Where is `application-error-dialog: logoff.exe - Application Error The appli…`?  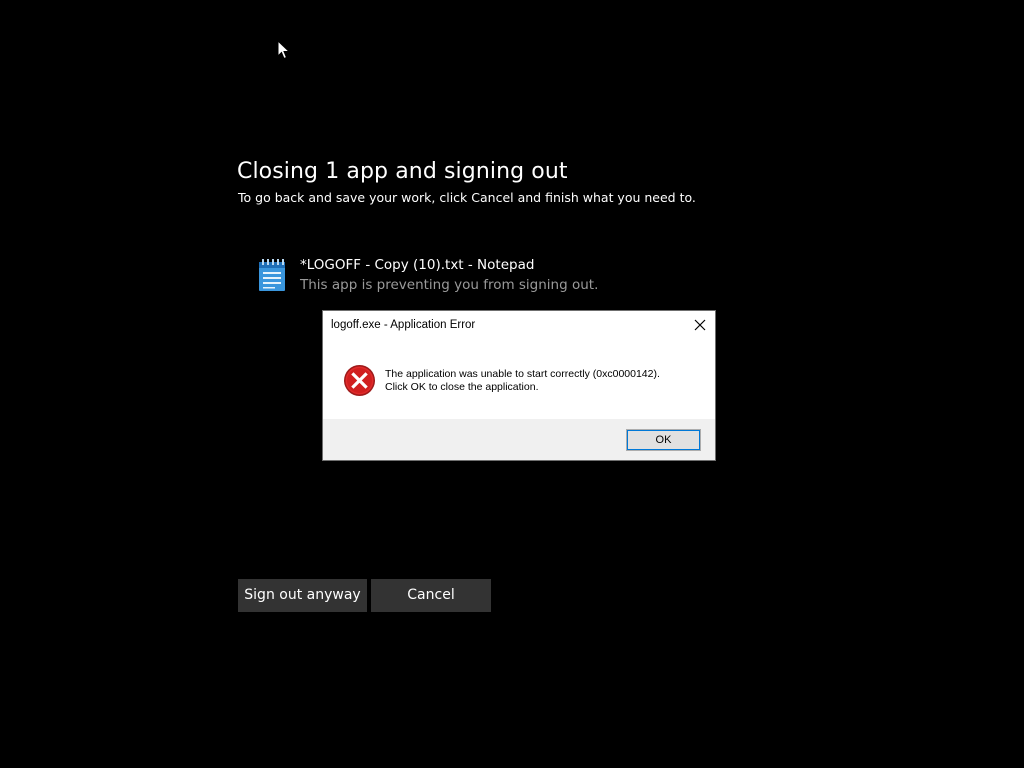 application-error-dialog: logoff.exe - Application Error The appli… is located at coordinates (519, 385).